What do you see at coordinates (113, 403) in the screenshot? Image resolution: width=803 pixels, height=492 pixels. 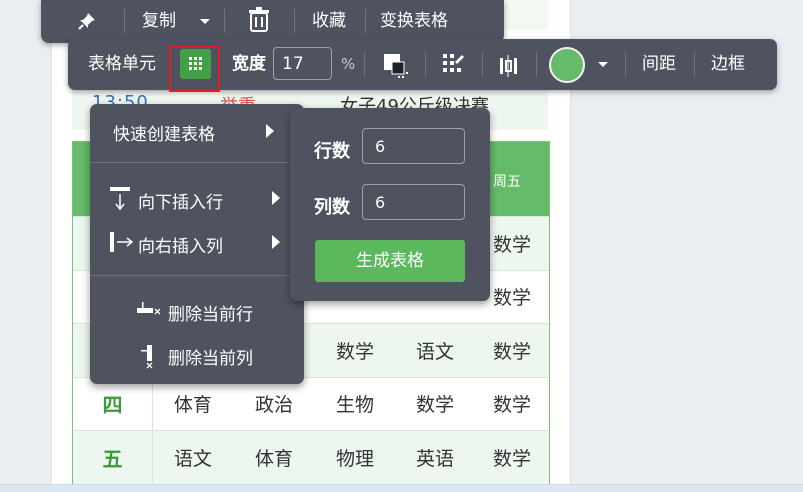 I see `row-header-cell: 四` at bounding box center [113, 403].